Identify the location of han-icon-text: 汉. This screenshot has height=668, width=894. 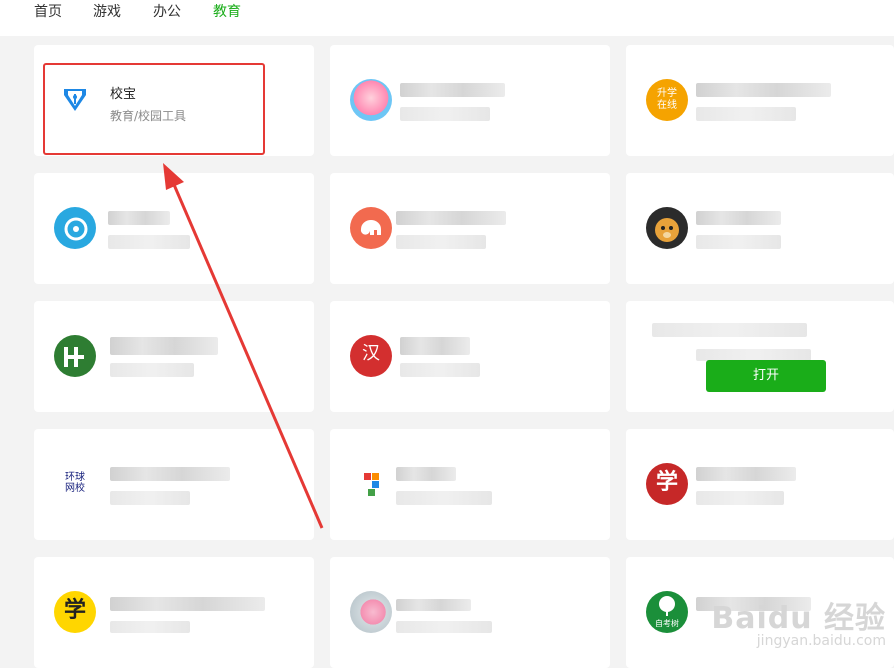
(371, 353).